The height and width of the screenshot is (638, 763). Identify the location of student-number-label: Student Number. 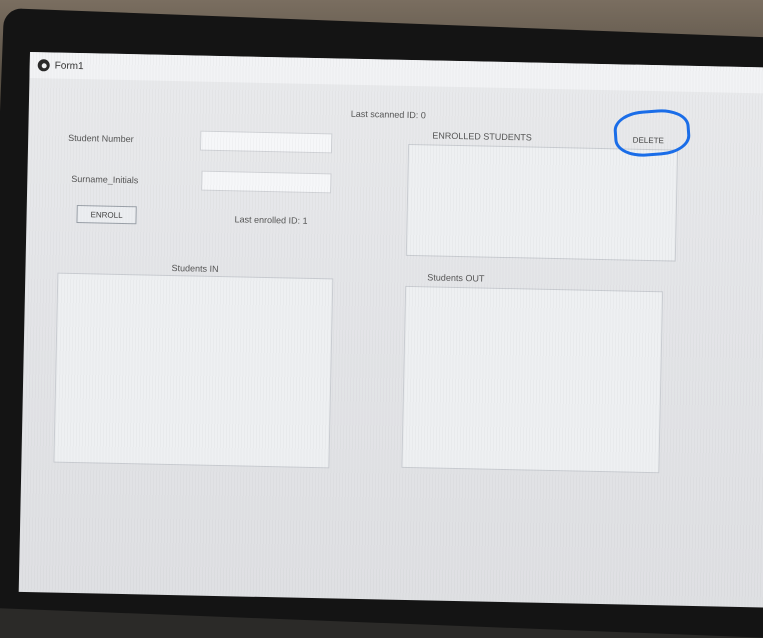
(101, 138).